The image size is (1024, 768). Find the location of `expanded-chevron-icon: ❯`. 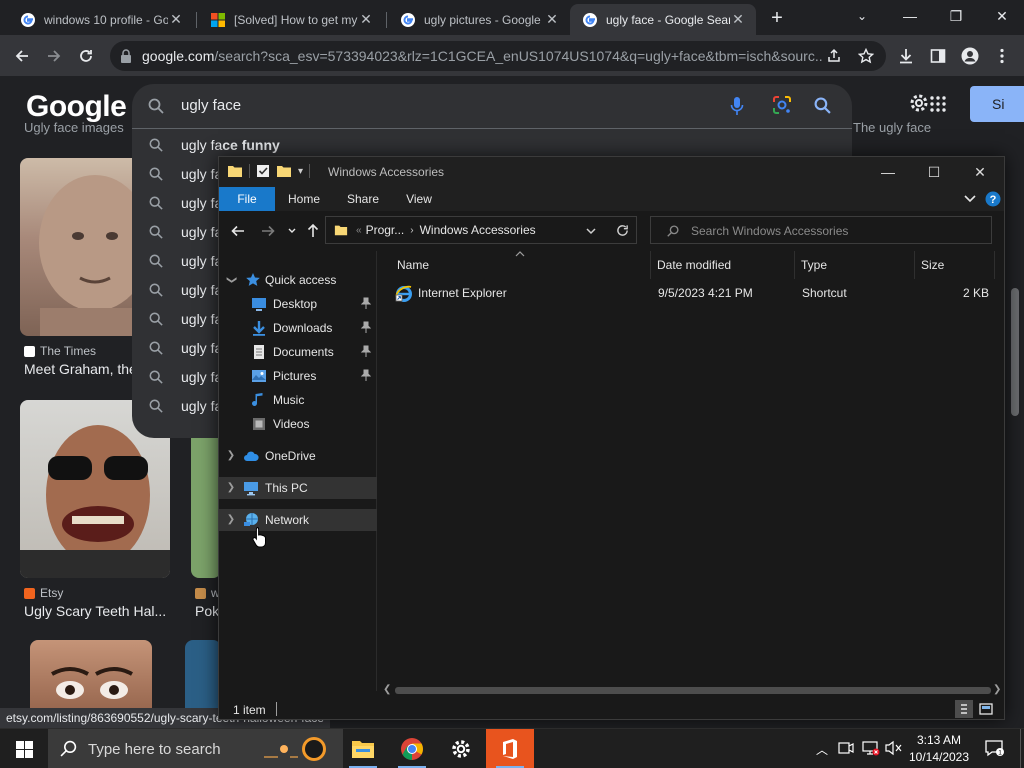

expanded-chevron-icon: ❯ is located at coordinates (231, 280).